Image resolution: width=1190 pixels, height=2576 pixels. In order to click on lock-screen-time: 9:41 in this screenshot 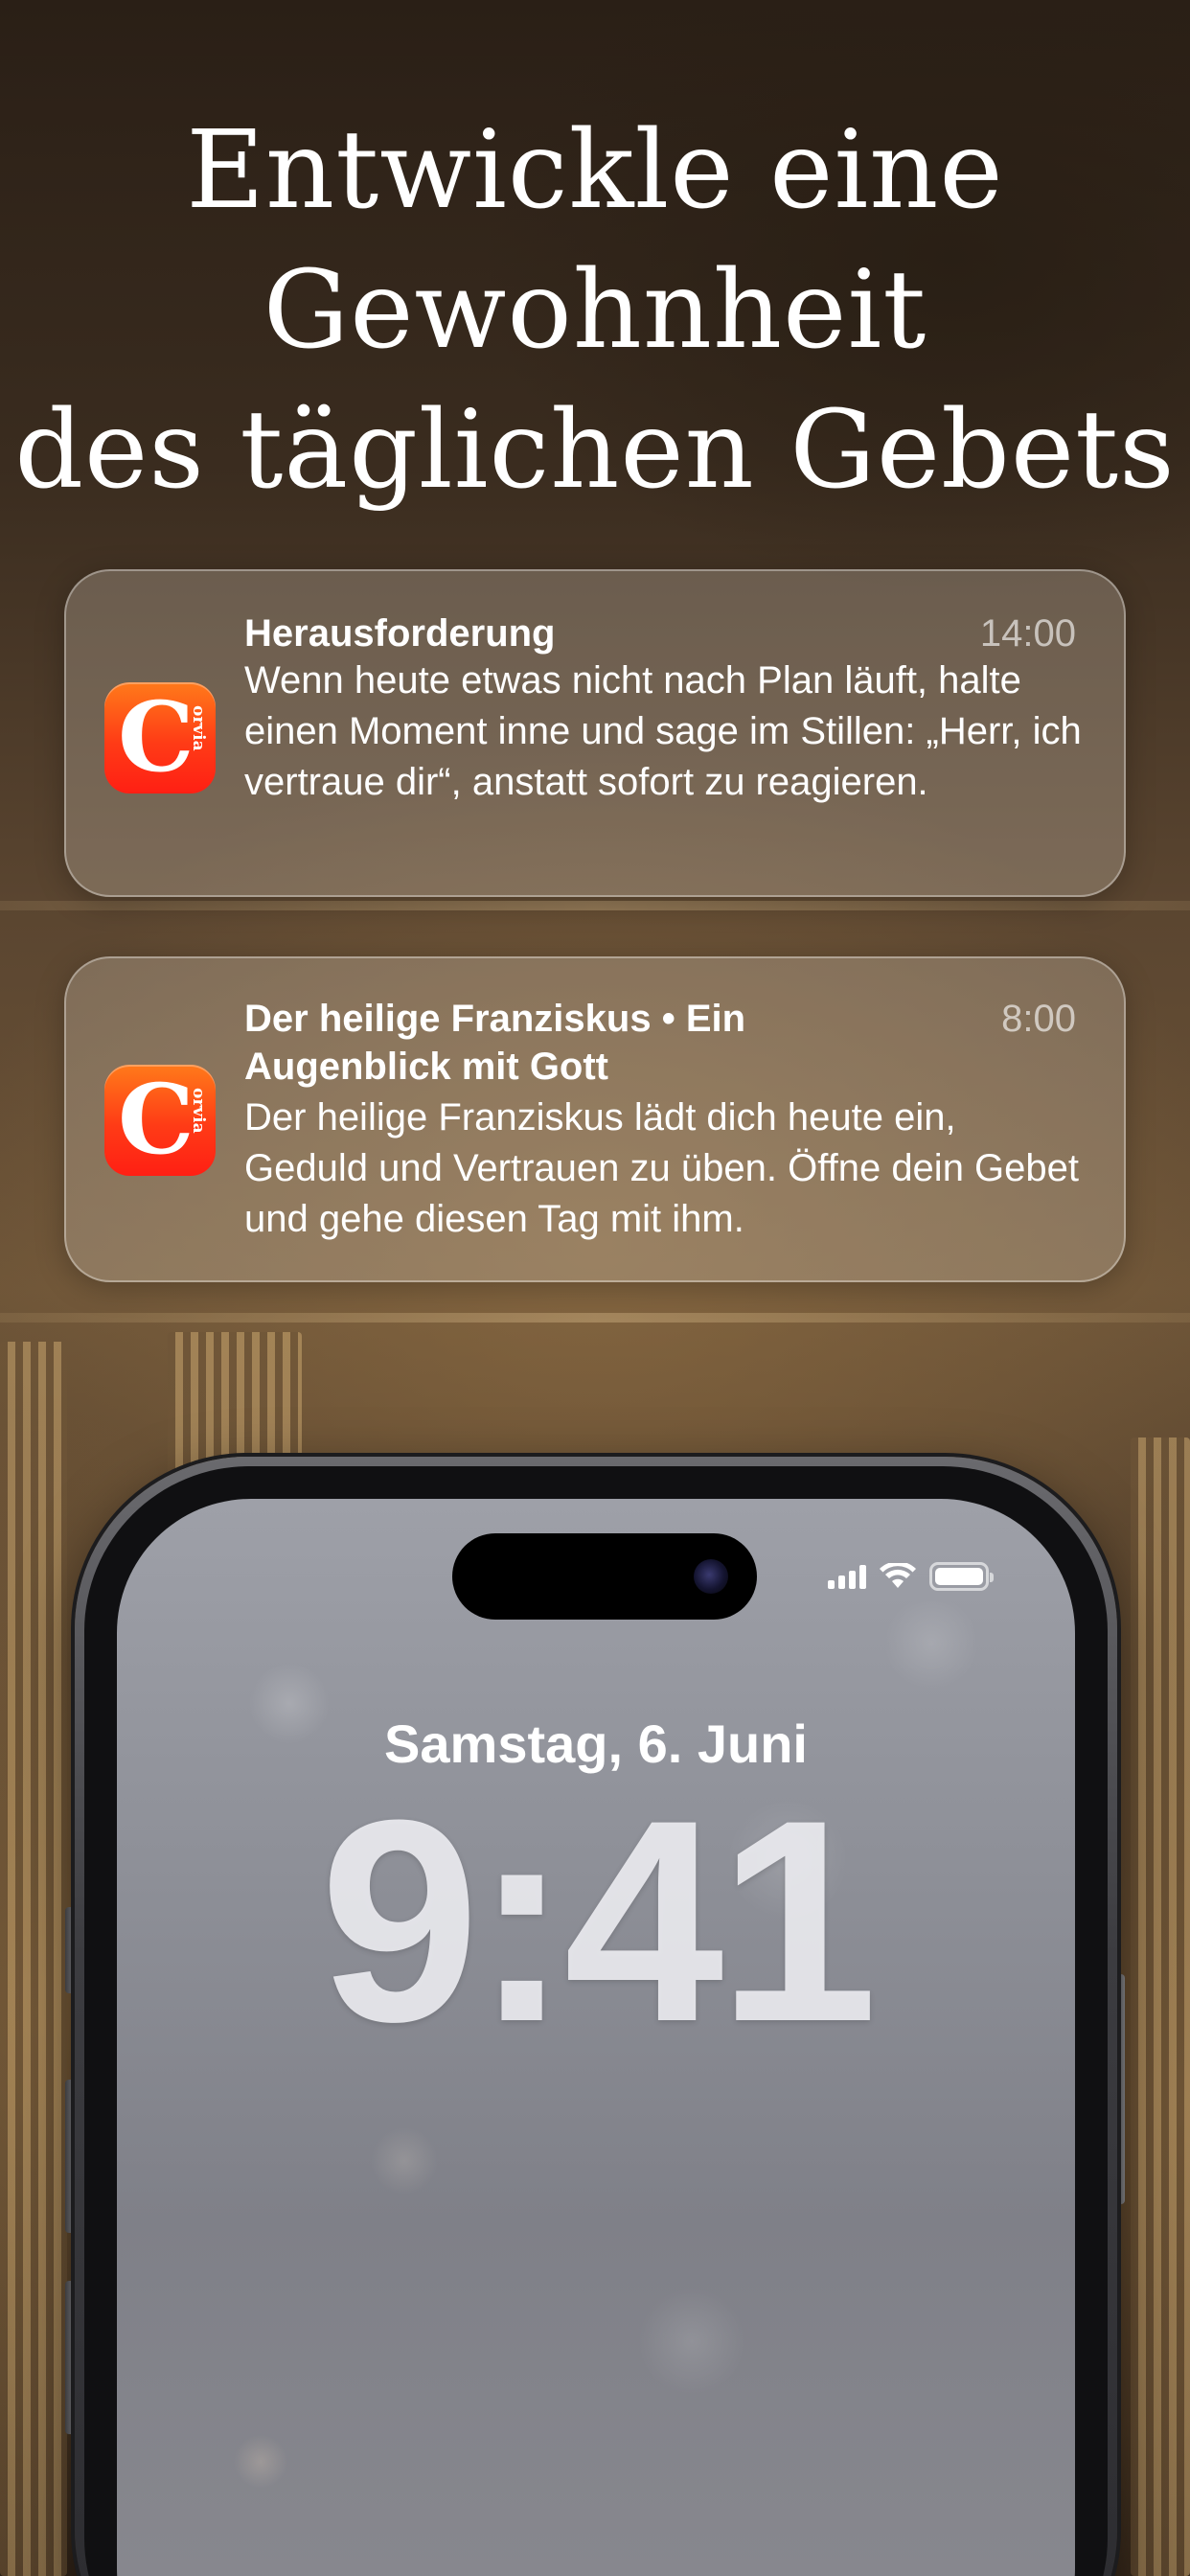, I will do `click(599, 1921)`.